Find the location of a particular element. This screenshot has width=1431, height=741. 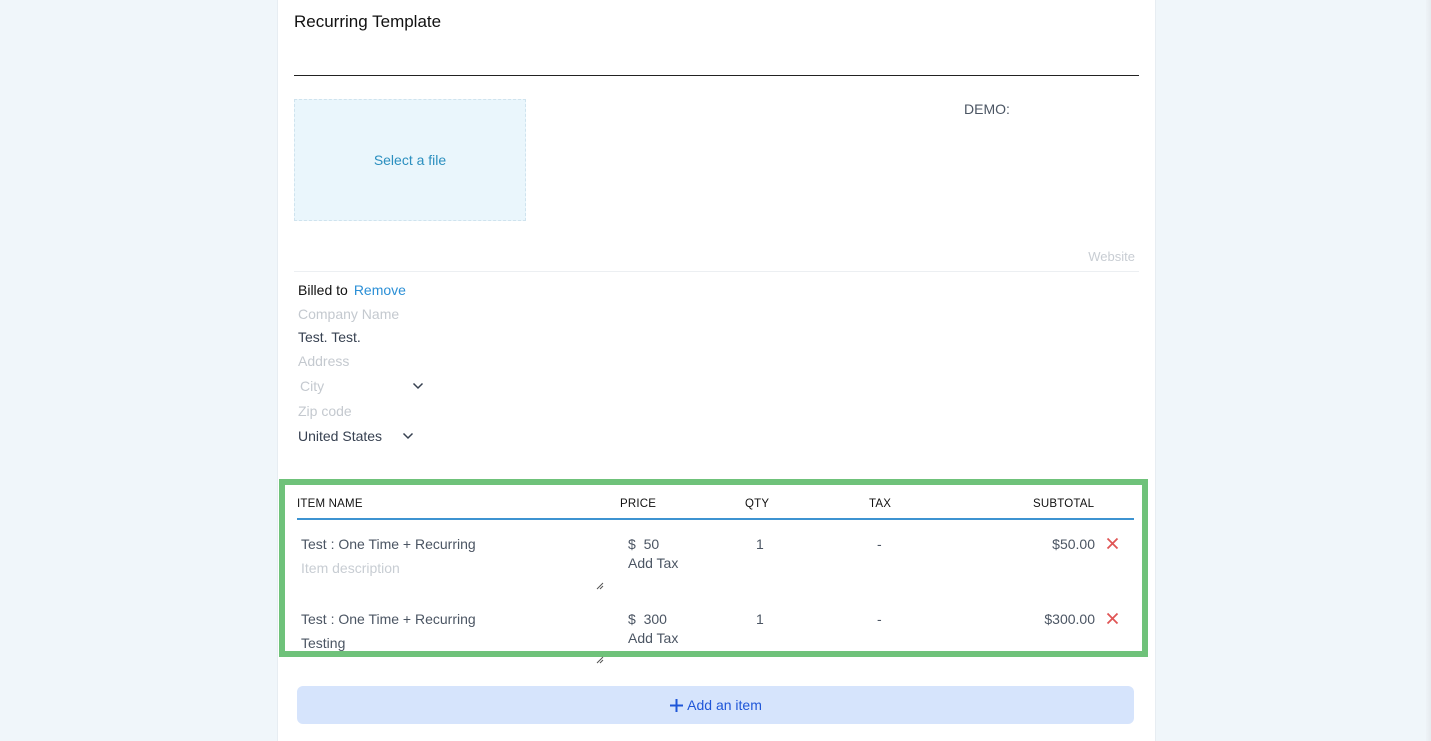

zip-code-input: Zip code is located at coordinates (325, 411).